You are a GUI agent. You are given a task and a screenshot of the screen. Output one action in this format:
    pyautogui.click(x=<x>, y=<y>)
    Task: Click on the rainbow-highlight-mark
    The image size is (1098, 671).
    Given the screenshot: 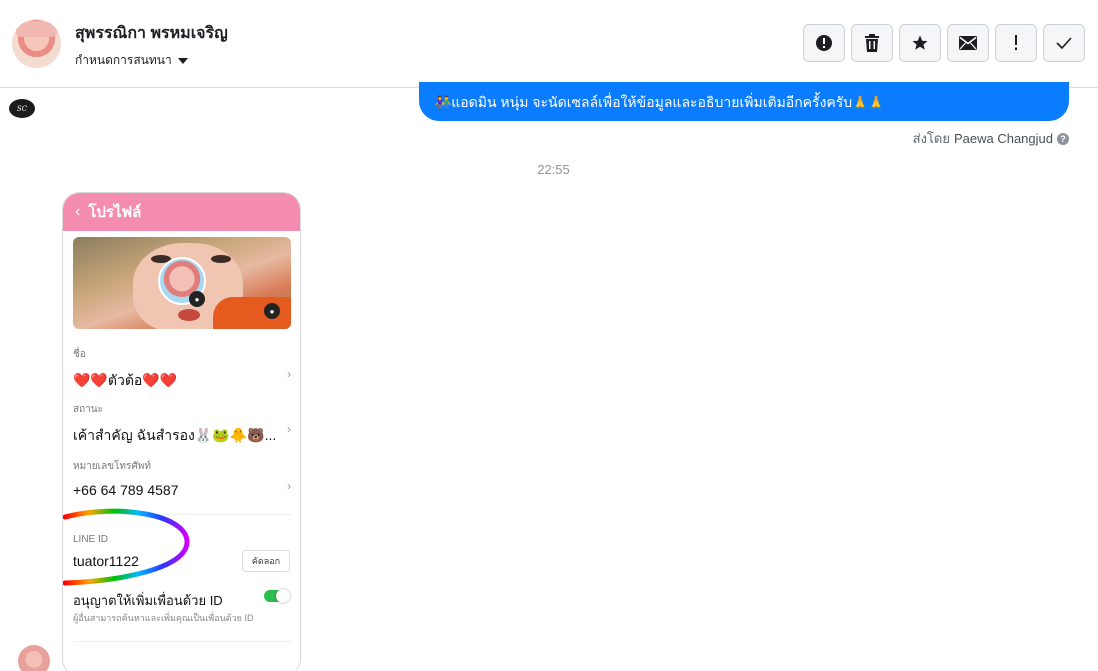 What is the action you would take?
    pyautogui.click(x=126, y=547)
    